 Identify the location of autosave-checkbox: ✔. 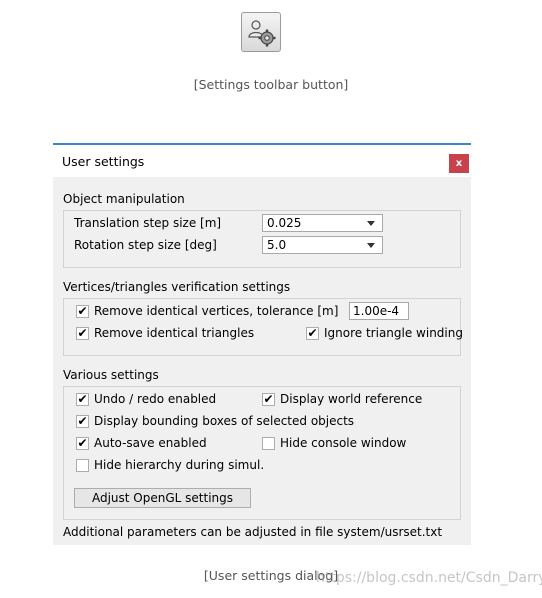
(82, 443).